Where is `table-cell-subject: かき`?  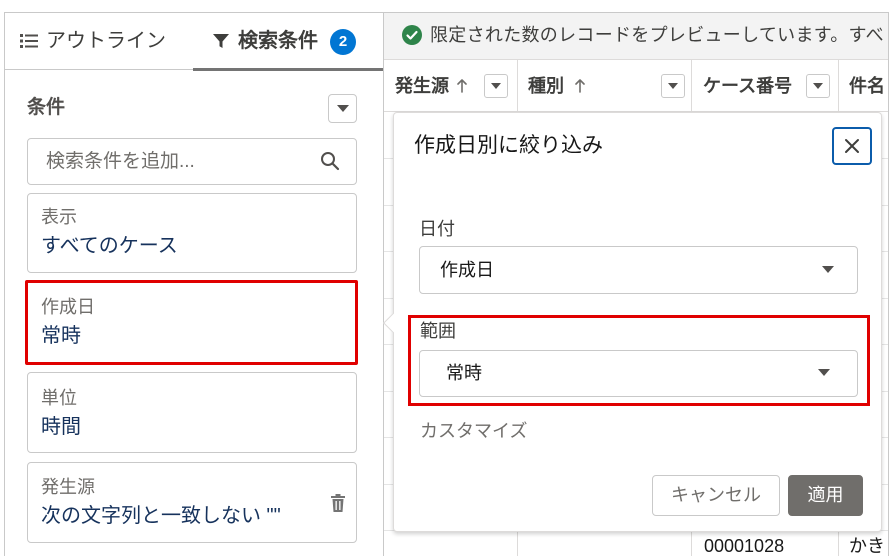 table-cell-subject: かき is located at coordinates (867, 546).